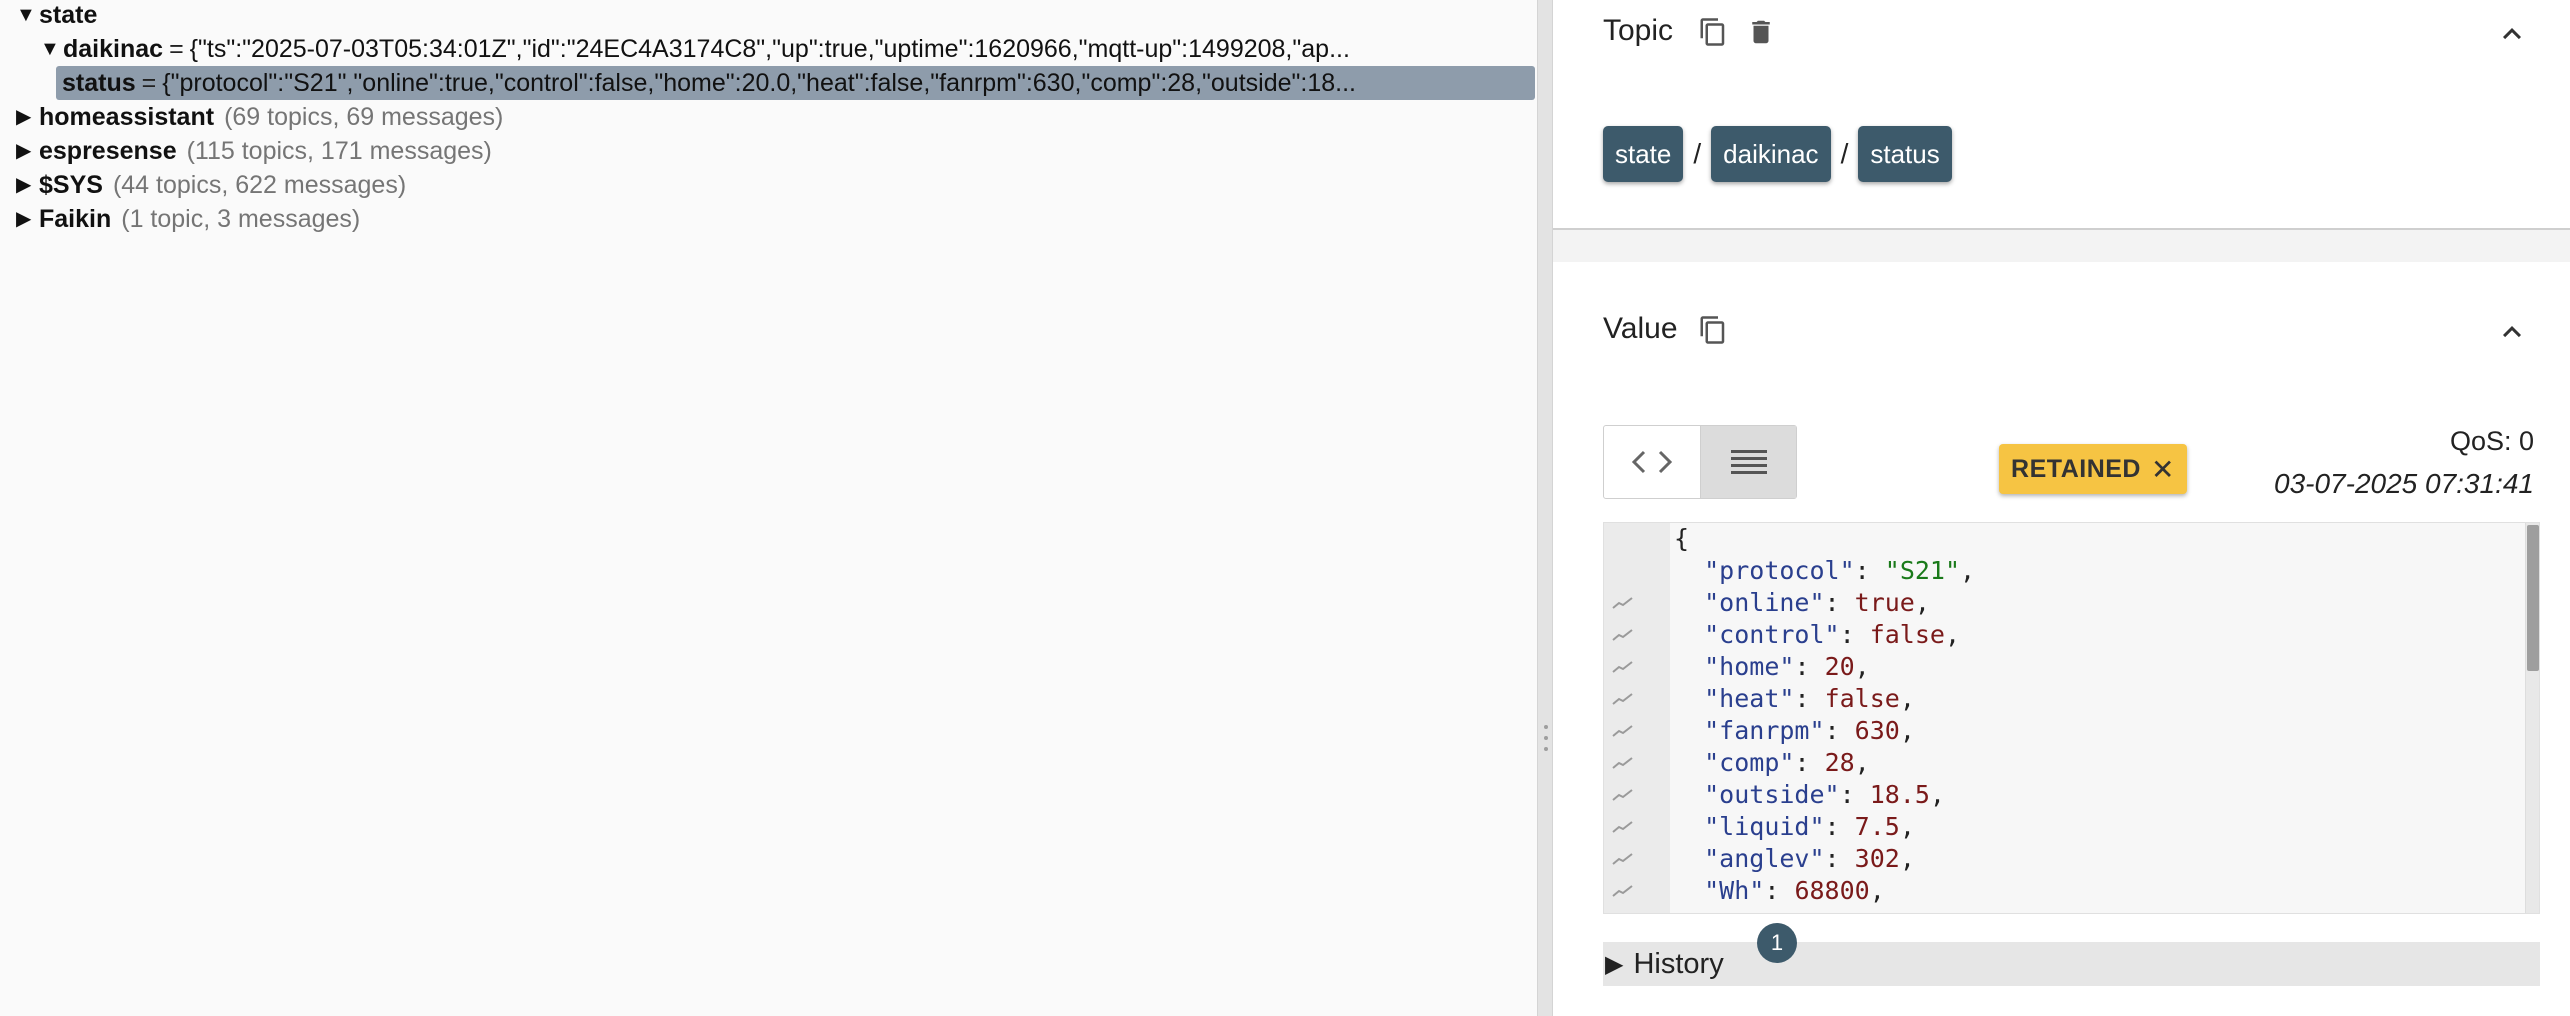 The width and height of the screenshot is (2570, 1016). I want to click on json-line: "liquid": 7.5,, so click(2098, 827).